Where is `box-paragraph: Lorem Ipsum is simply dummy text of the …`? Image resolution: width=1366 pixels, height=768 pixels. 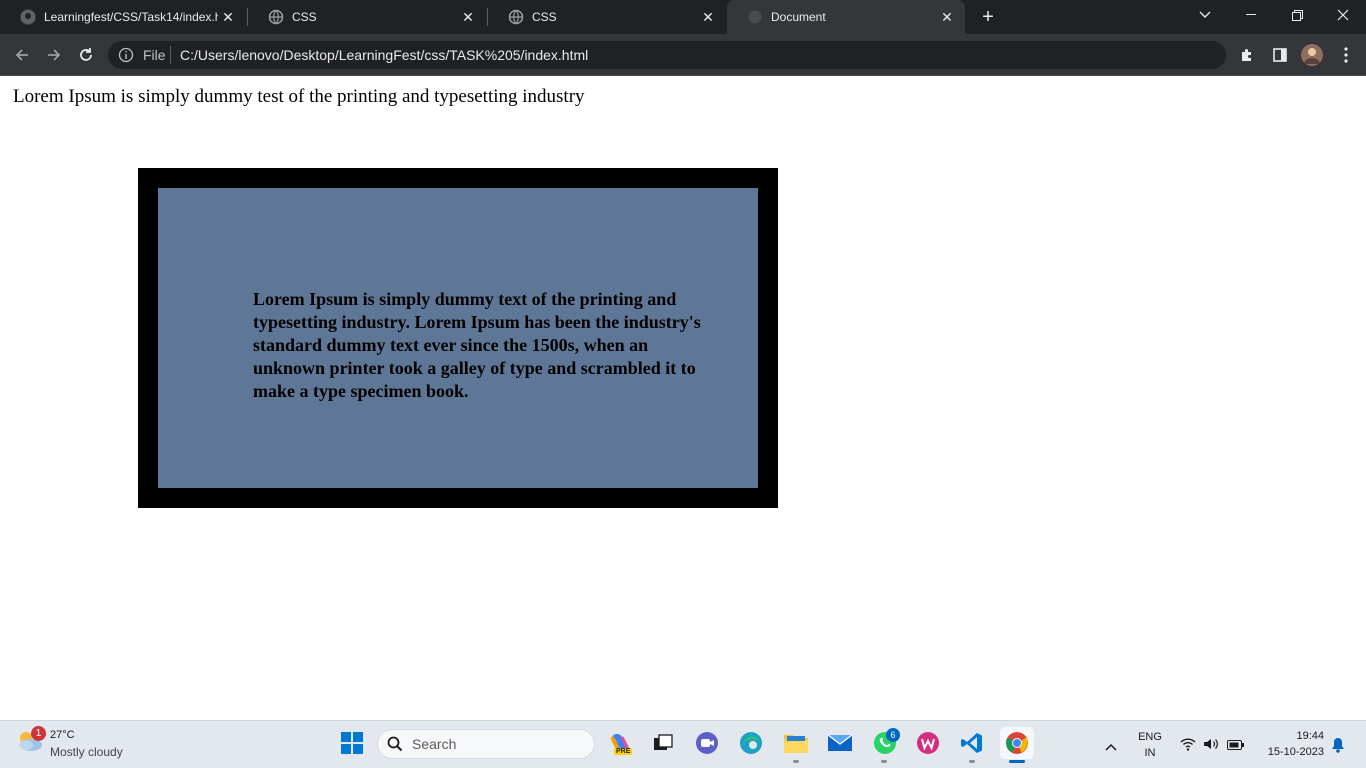
box-paragraph: Lorem Ipsum is simply dummy text of the … is located at coordinates (477, 345).